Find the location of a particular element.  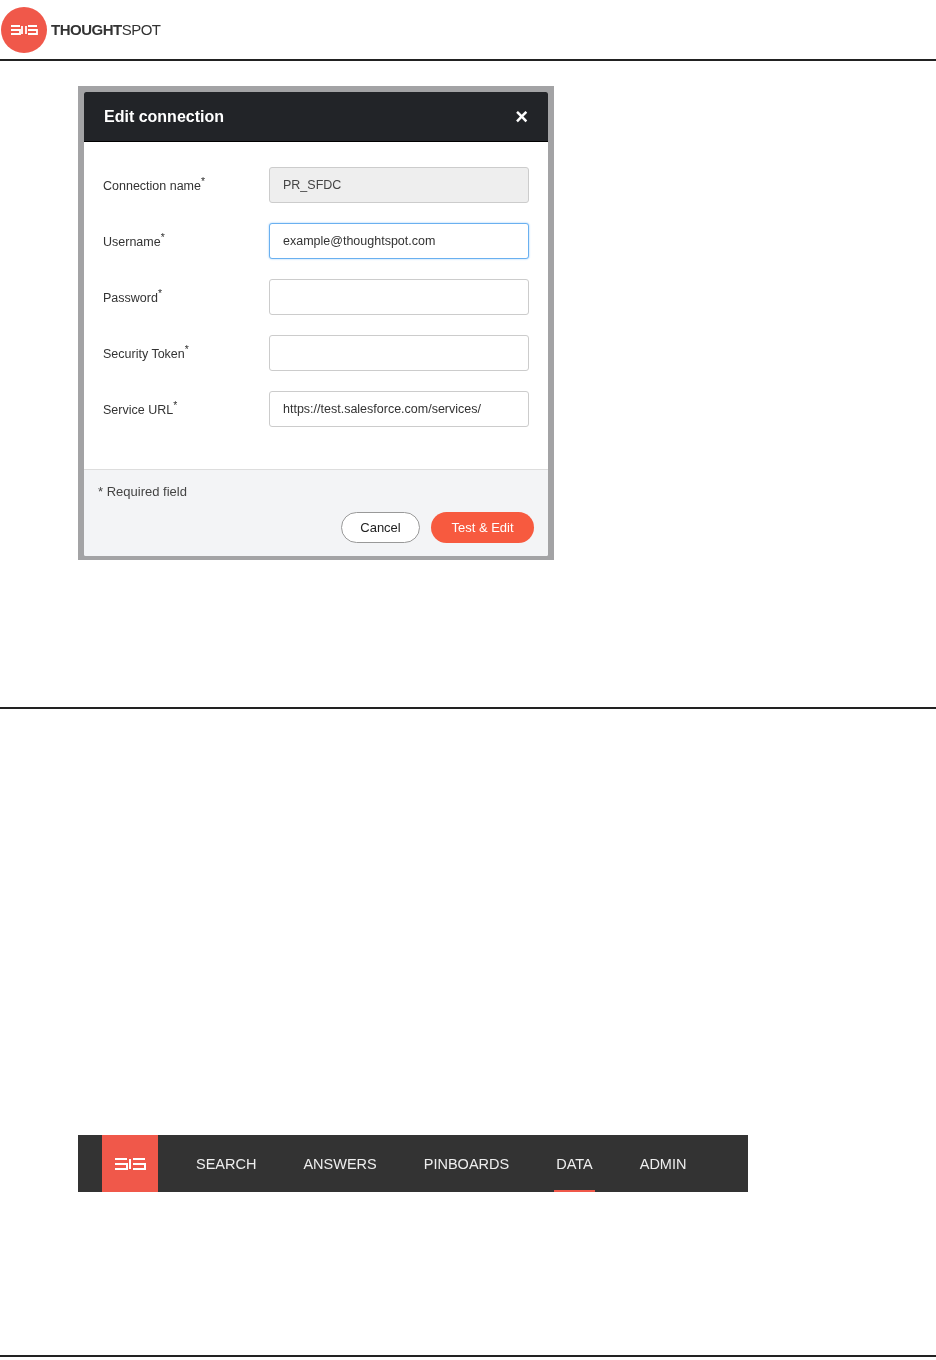

field-label: Service URL$^{*}$ is located at coordinates (140, 409).